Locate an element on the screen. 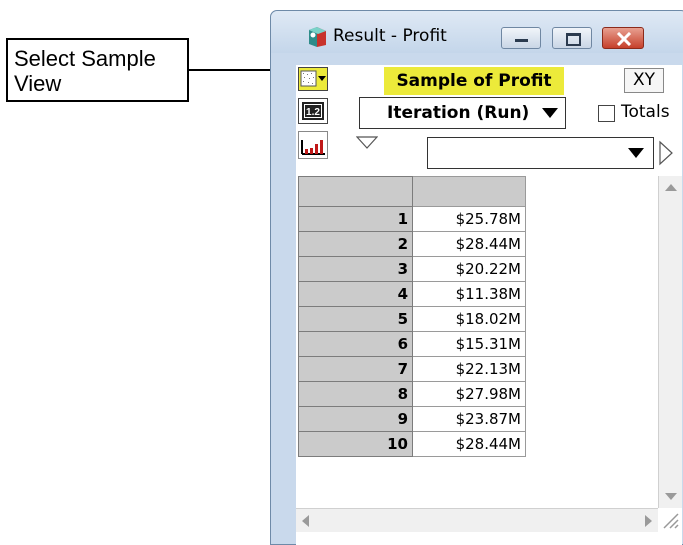  horizontal-scrollbar is located at coordinates (477, 520).